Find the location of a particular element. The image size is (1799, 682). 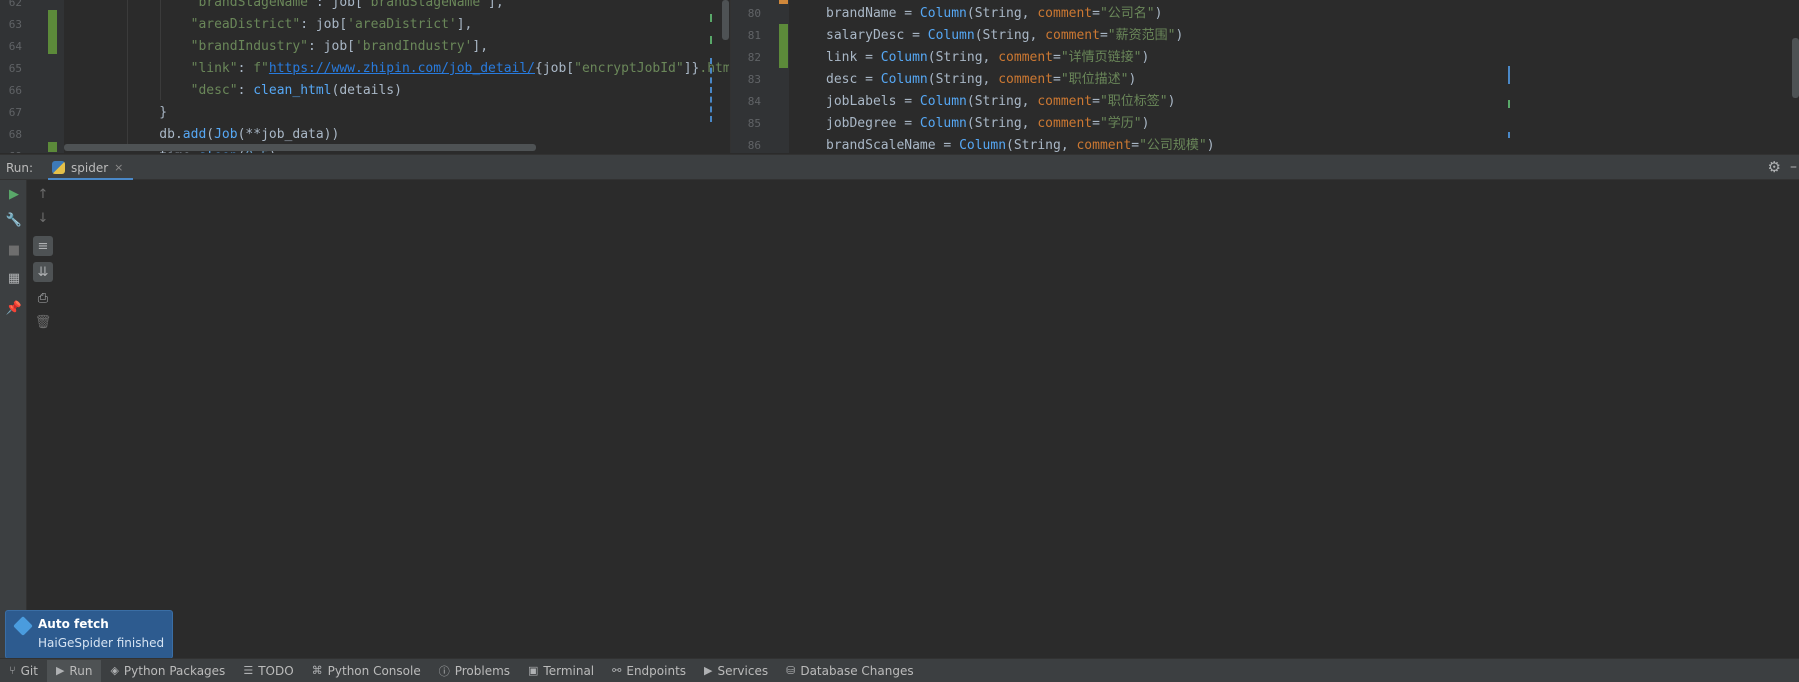

tab-label: TODO is located at coordinates (276, 670).